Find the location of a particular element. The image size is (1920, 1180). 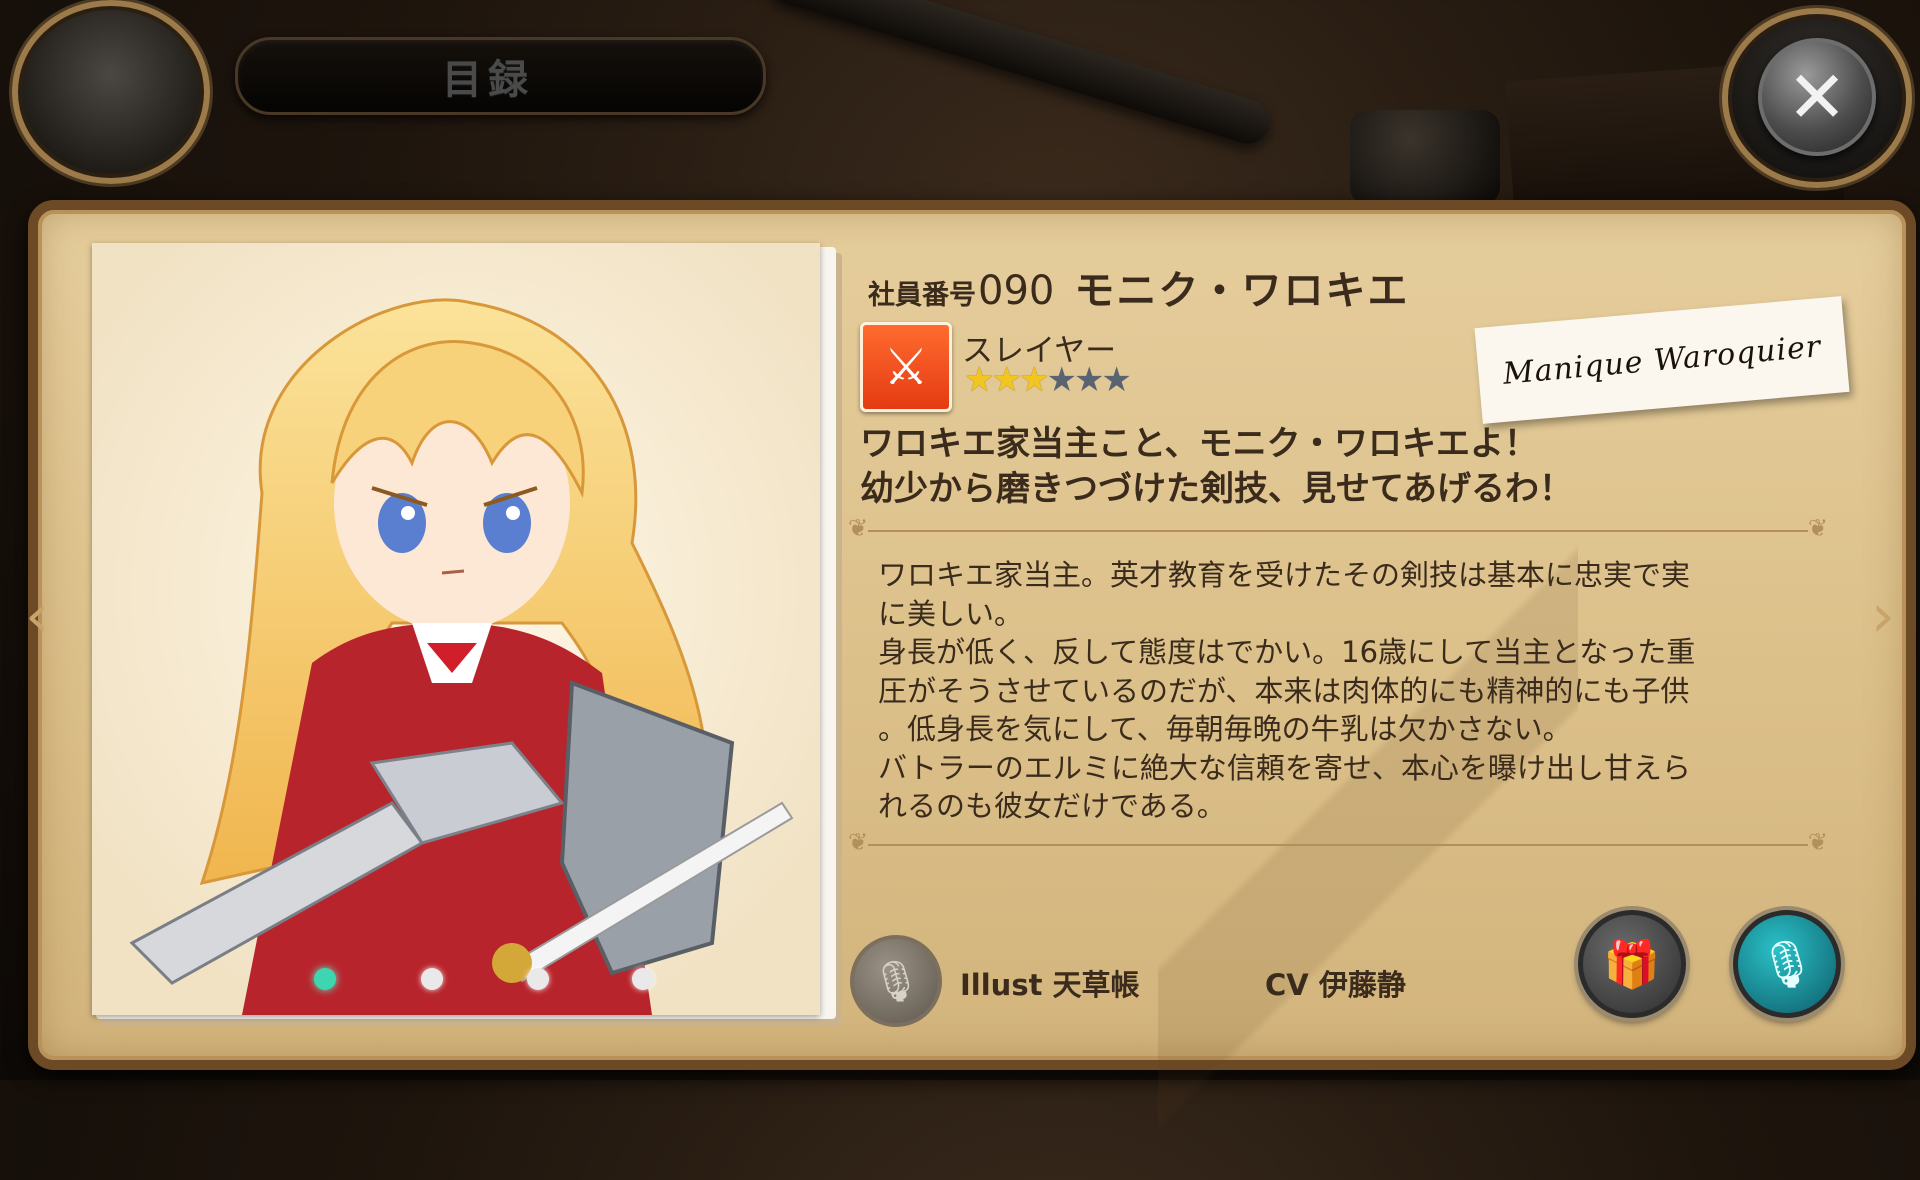

next-character-button: › is located at coordinates (1883, 616).